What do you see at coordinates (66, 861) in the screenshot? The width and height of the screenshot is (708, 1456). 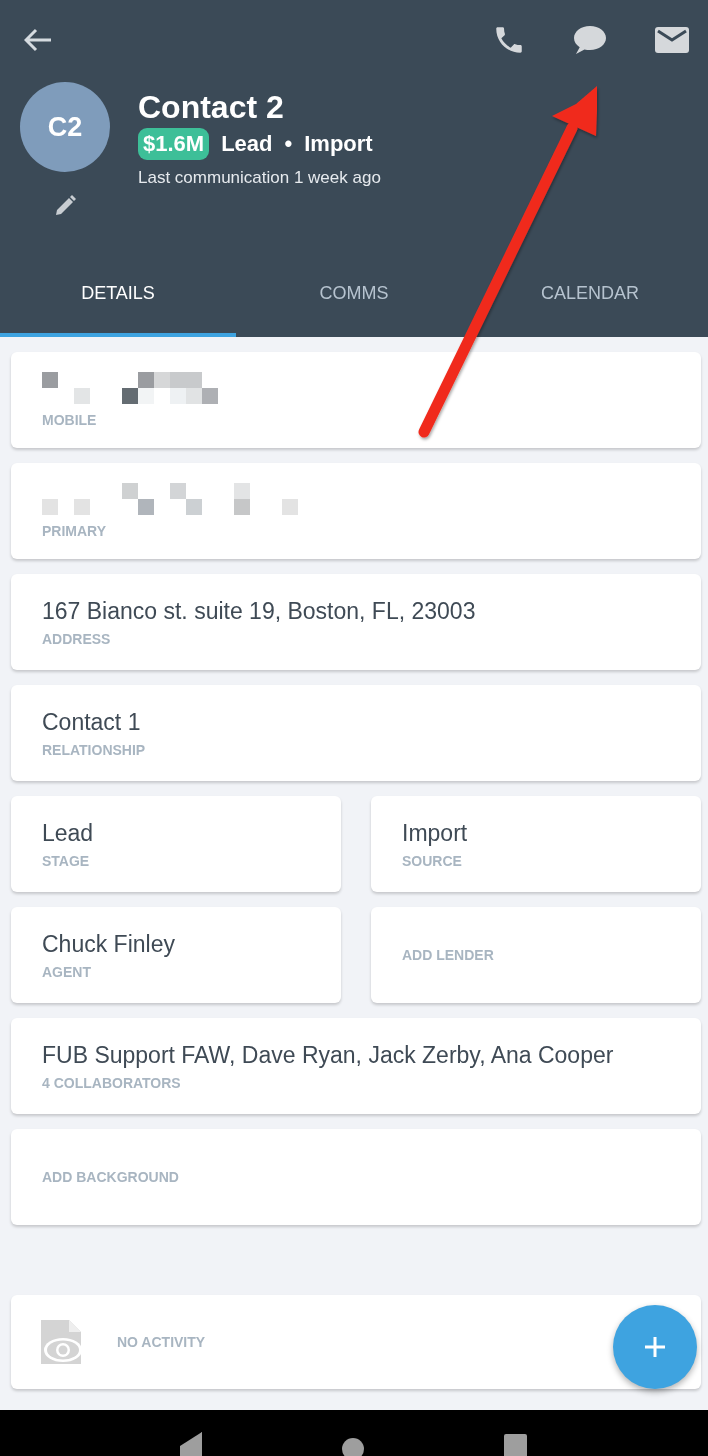 I see `field-label: STAGE` at bounding box center [66, 861].